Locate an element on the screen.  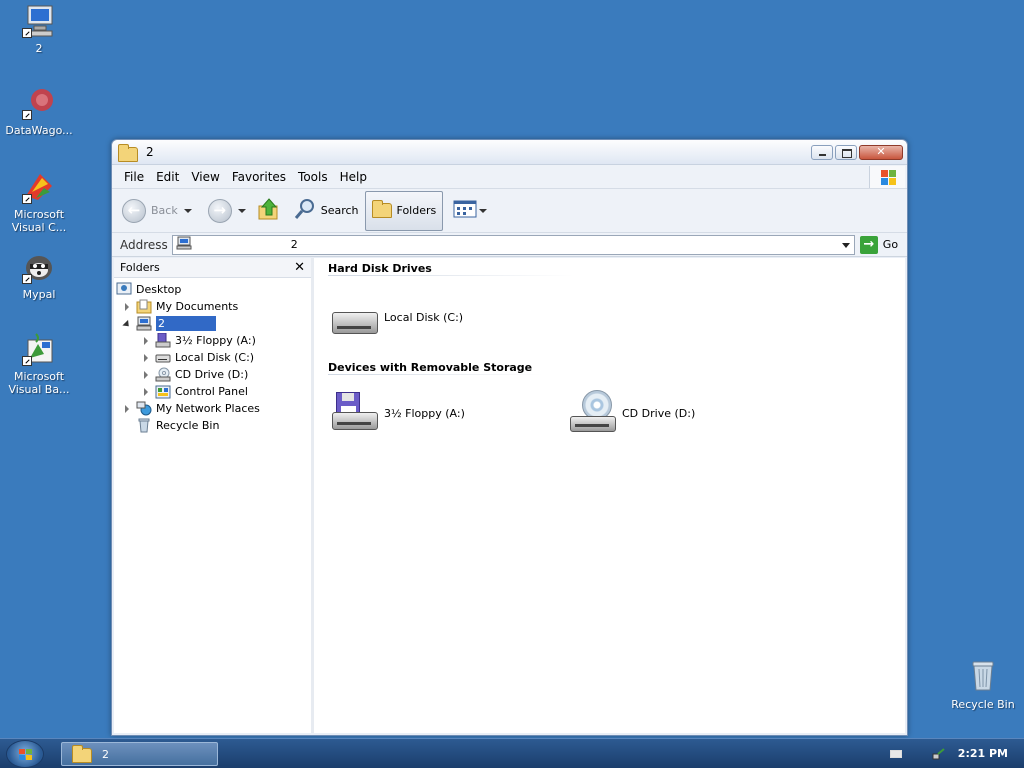
taskbar: 2 2:21 PM is located at coordinates (512, 753).